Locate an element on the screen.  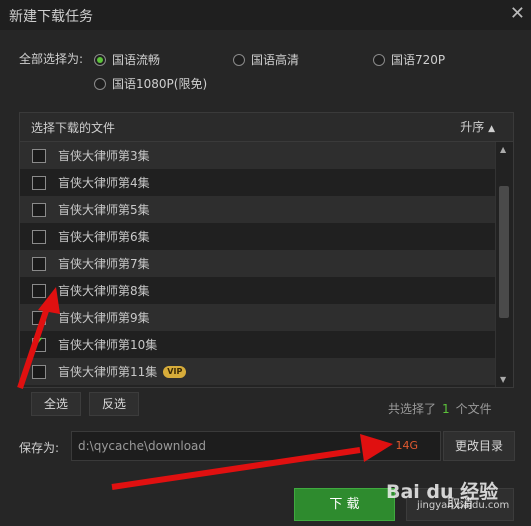
radio-mandarin-720p: 国语720P is located at coordinates (409, 59).